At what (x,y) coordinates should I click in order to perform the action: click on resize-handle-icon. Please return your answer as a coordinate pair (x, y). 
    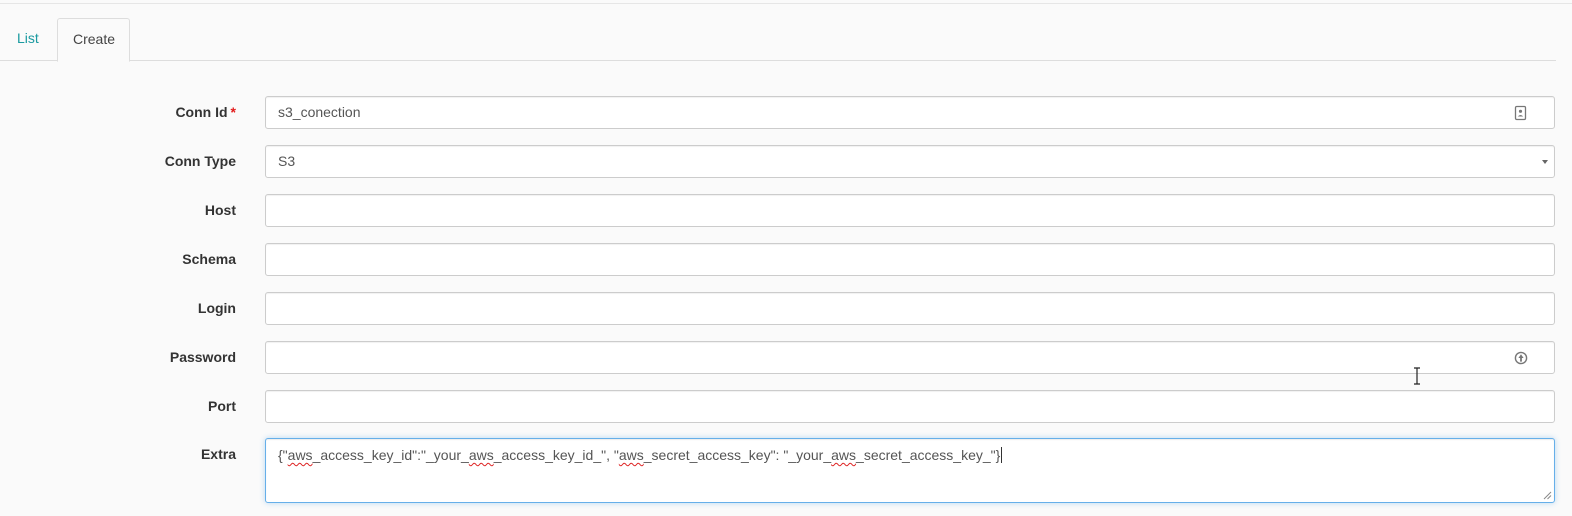
    Looking at the image, I should click on (1547, 495).